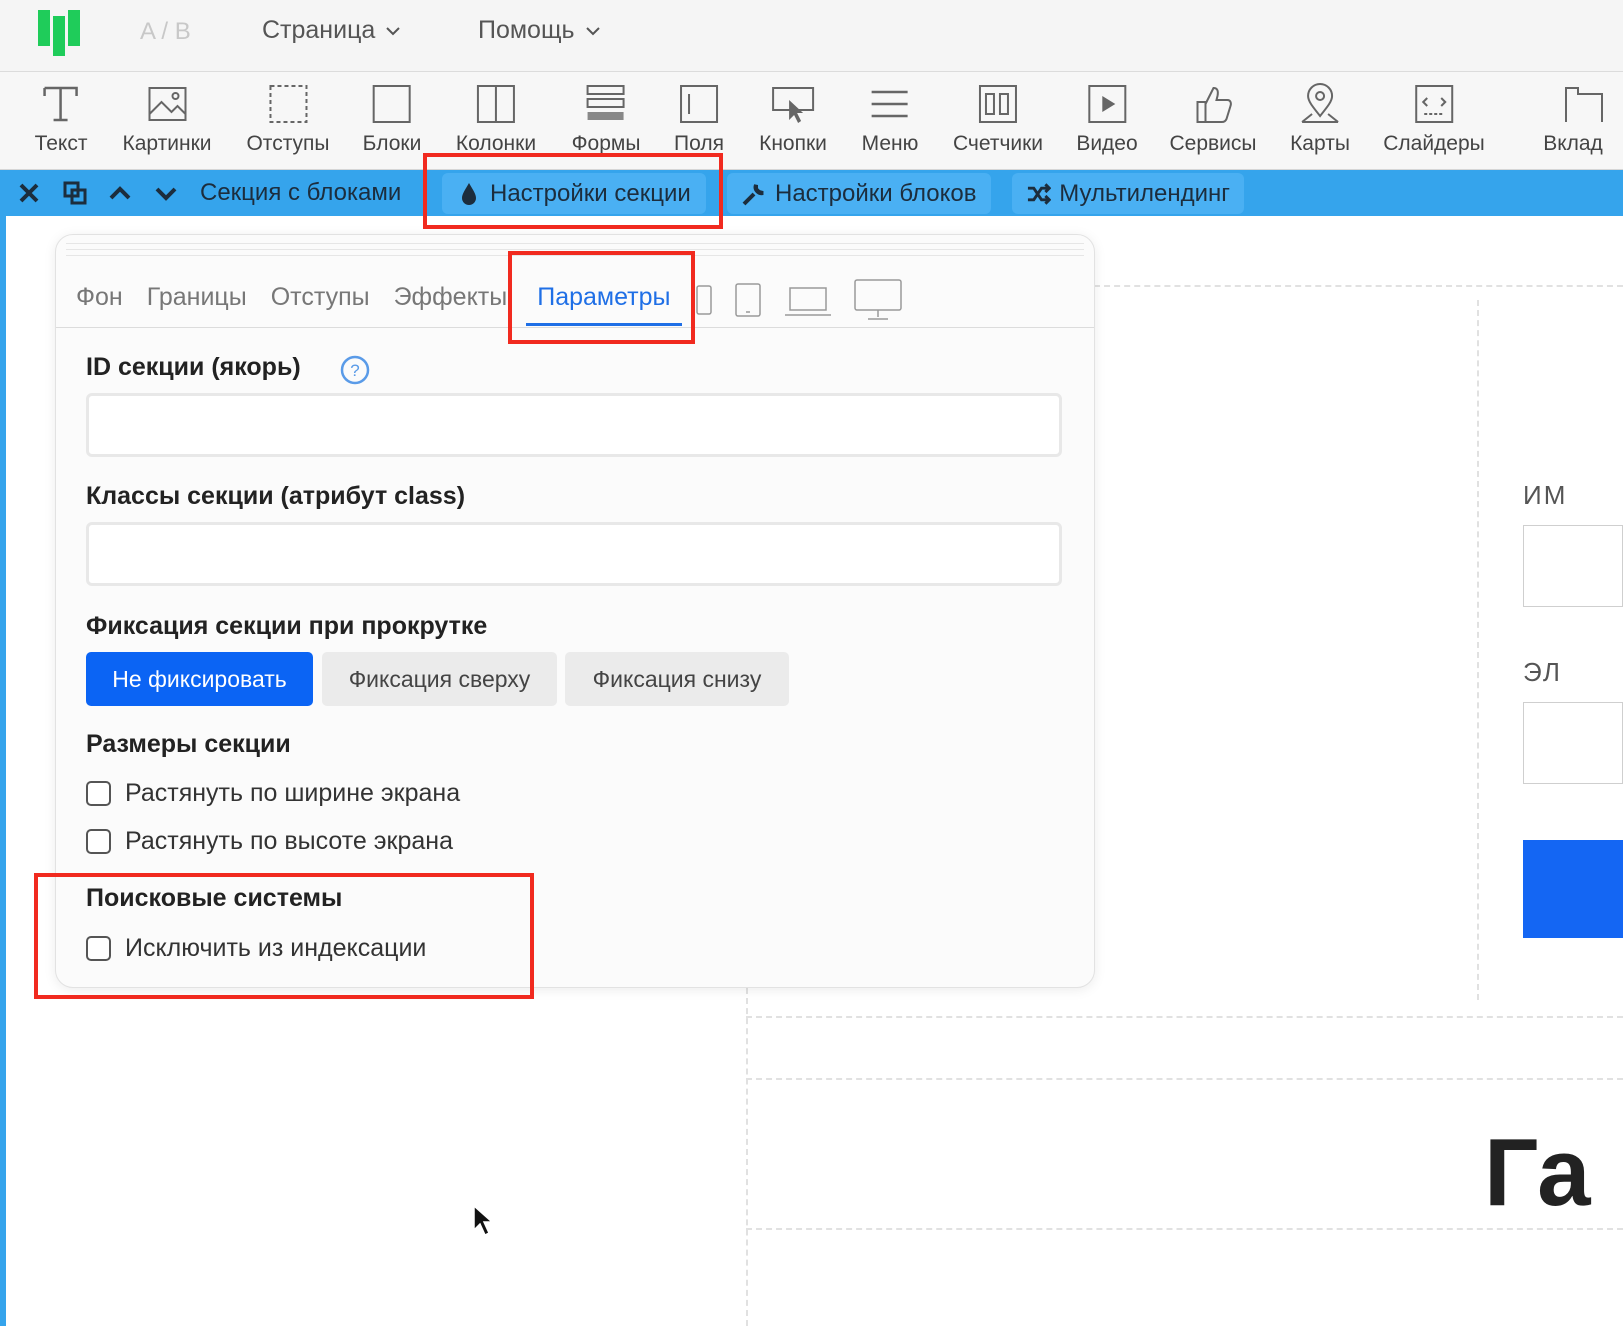  What do you see at coordinates (99, 297) in the screenshot?
I see `tab-background: Фон` at bounding box center [99, 297].